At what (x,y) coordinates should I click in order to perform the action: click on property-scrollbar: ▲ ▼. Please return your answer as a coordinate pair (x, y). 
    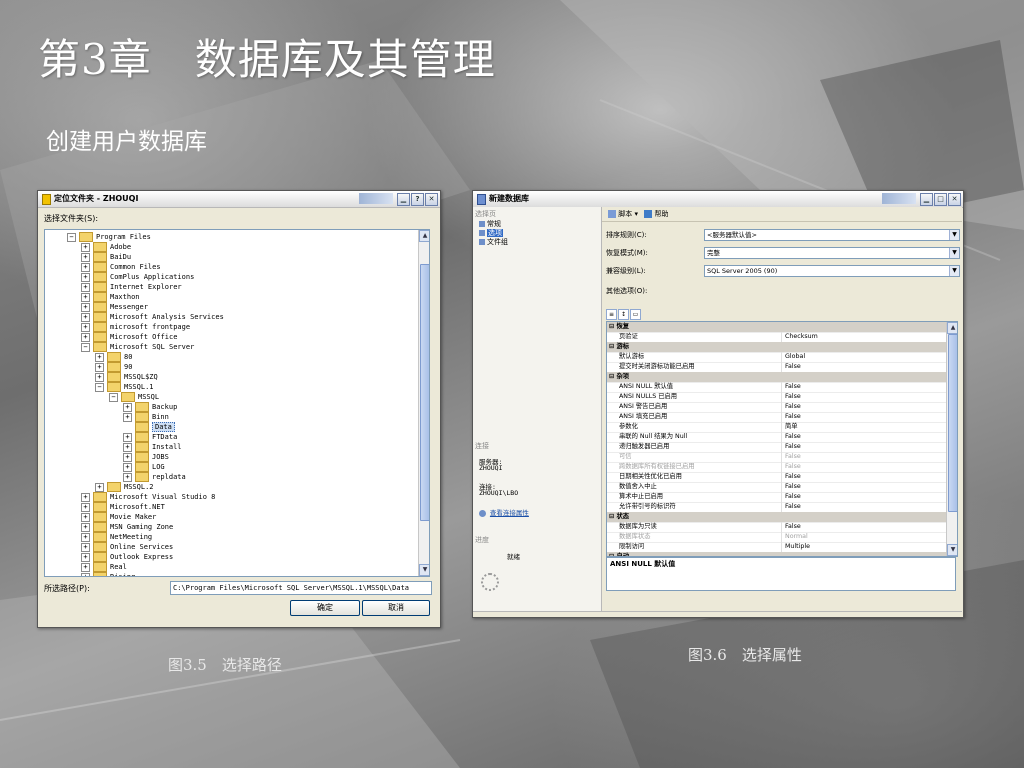
    Looking at the image, I should click on (951, 439).